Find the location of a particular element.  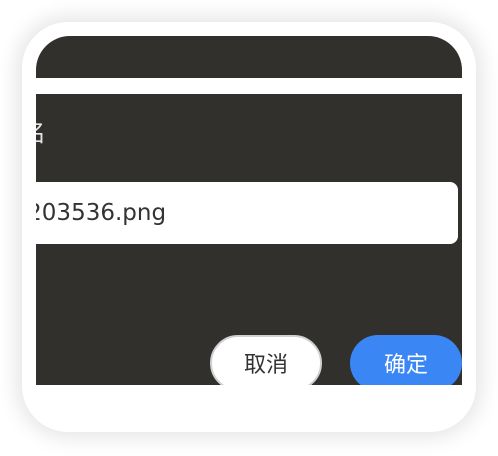

separator-strip is located at coordinates (249, 86).